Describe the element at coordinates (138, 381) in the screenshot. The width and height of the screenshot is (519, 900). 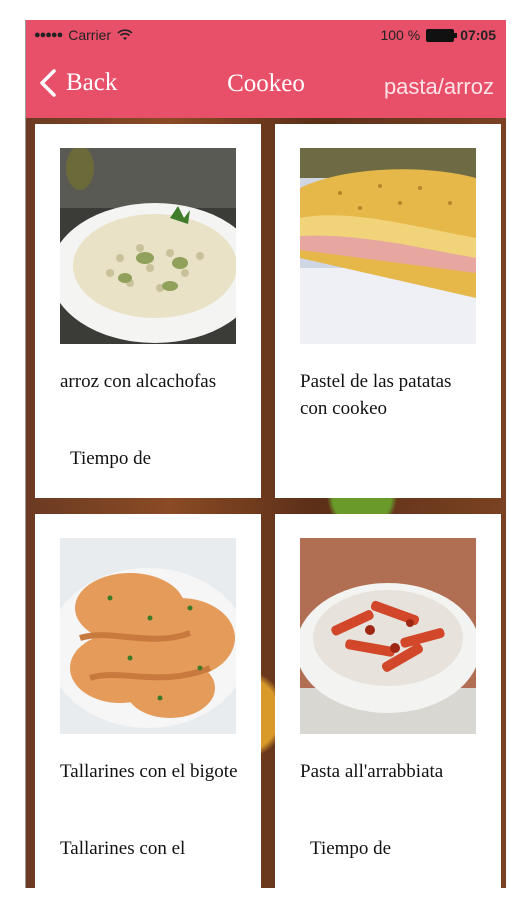
I see `recipe-name: arroz con alcachofas` at that location.